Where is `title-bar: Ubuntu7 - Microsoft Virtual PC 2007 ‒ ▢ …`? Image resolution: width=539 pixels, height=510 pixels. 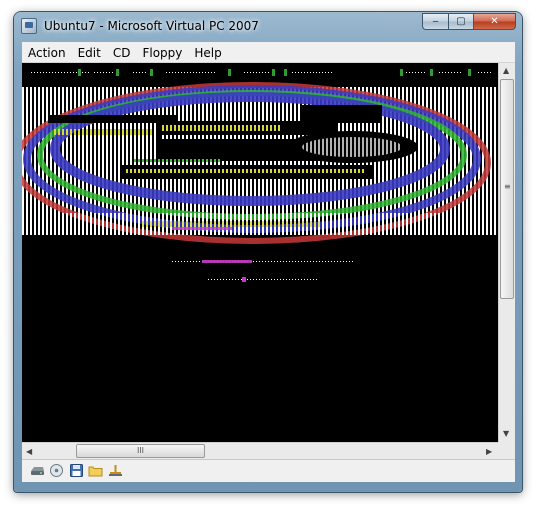 title-bar: Ubuntu7 - Microsoft Virtual PC 2007 ‒ ▢ … is located at coordinates (268, 27).